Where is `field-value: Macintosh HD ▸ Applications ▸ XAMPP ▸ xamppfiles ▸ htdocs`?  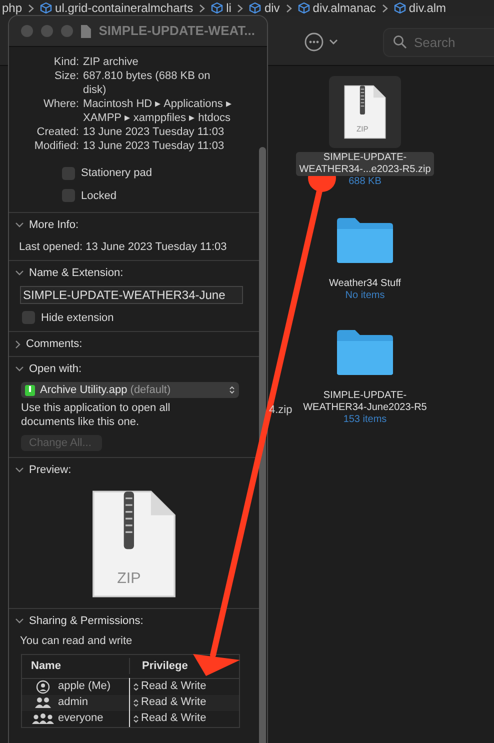 field-value: Macintosh HD ▸ Applications ▸ XAMPP ▸ xamppfiles ▸ htdocs is located at coordinates (158, 111).